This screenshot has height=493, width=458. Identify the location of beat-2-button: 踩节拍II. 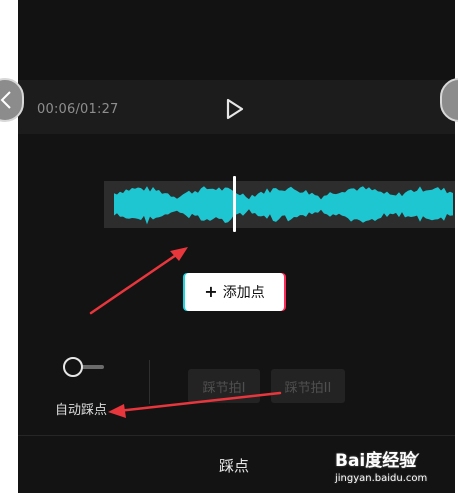
(308, 386).